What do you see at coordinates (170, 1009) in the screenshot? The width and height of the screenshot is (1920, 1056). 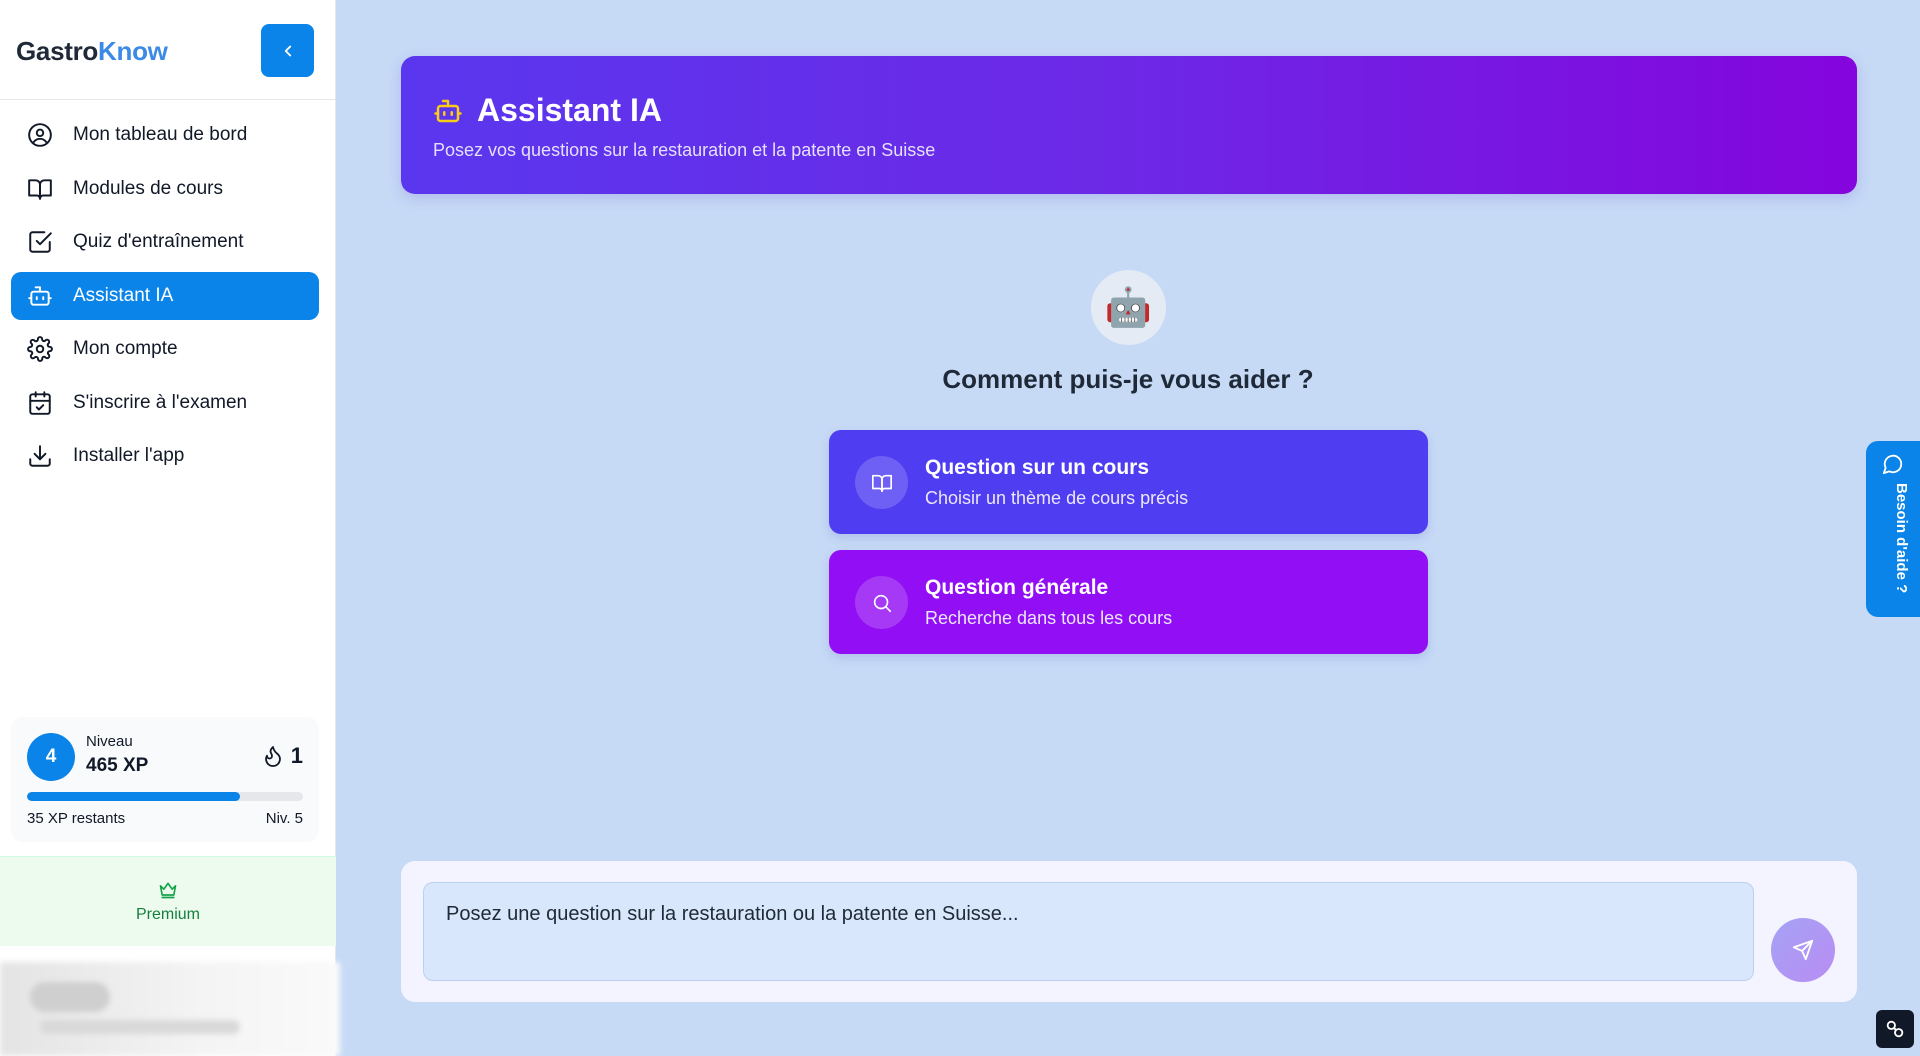 I see `user-profile-blurred` at bounding box center [170, 1009].